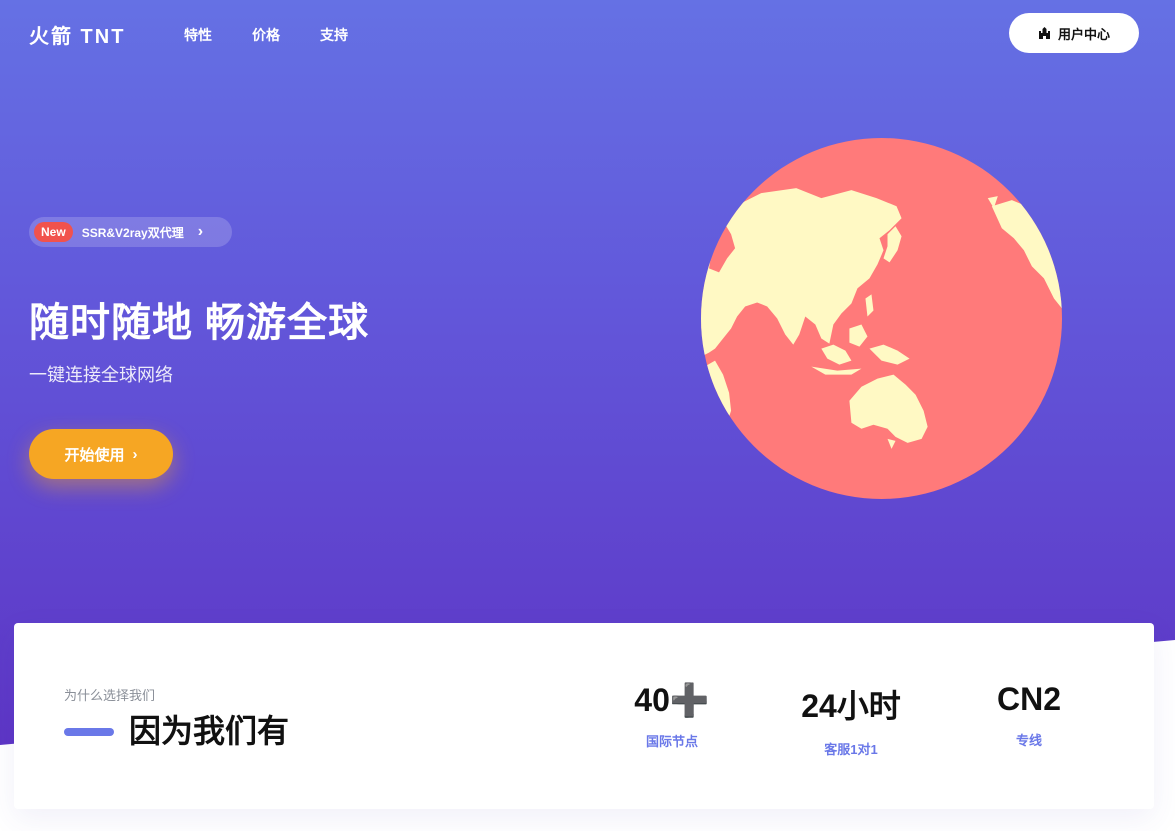 The image size is (1175, 831). Describe the element at coordinates (851, 706) in the screenshot. I see `stat-value: 24小时` at that location.